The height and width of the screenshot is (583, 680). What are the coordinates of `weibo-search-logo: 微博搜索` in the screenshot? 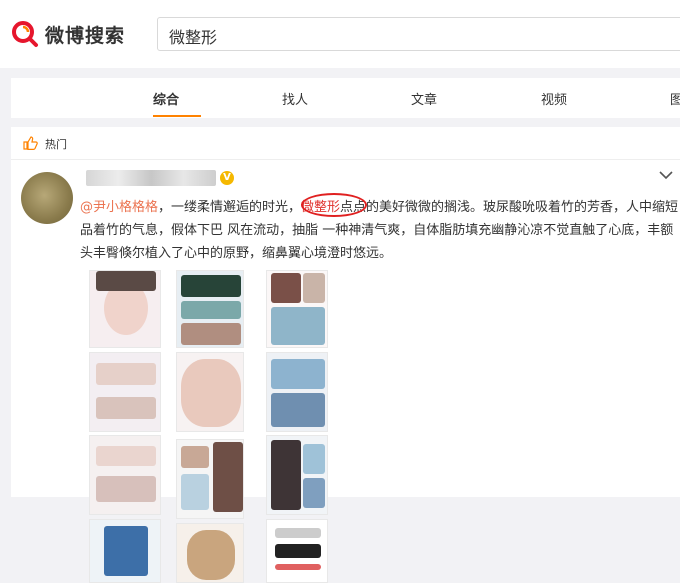 It's located at (68, 34).